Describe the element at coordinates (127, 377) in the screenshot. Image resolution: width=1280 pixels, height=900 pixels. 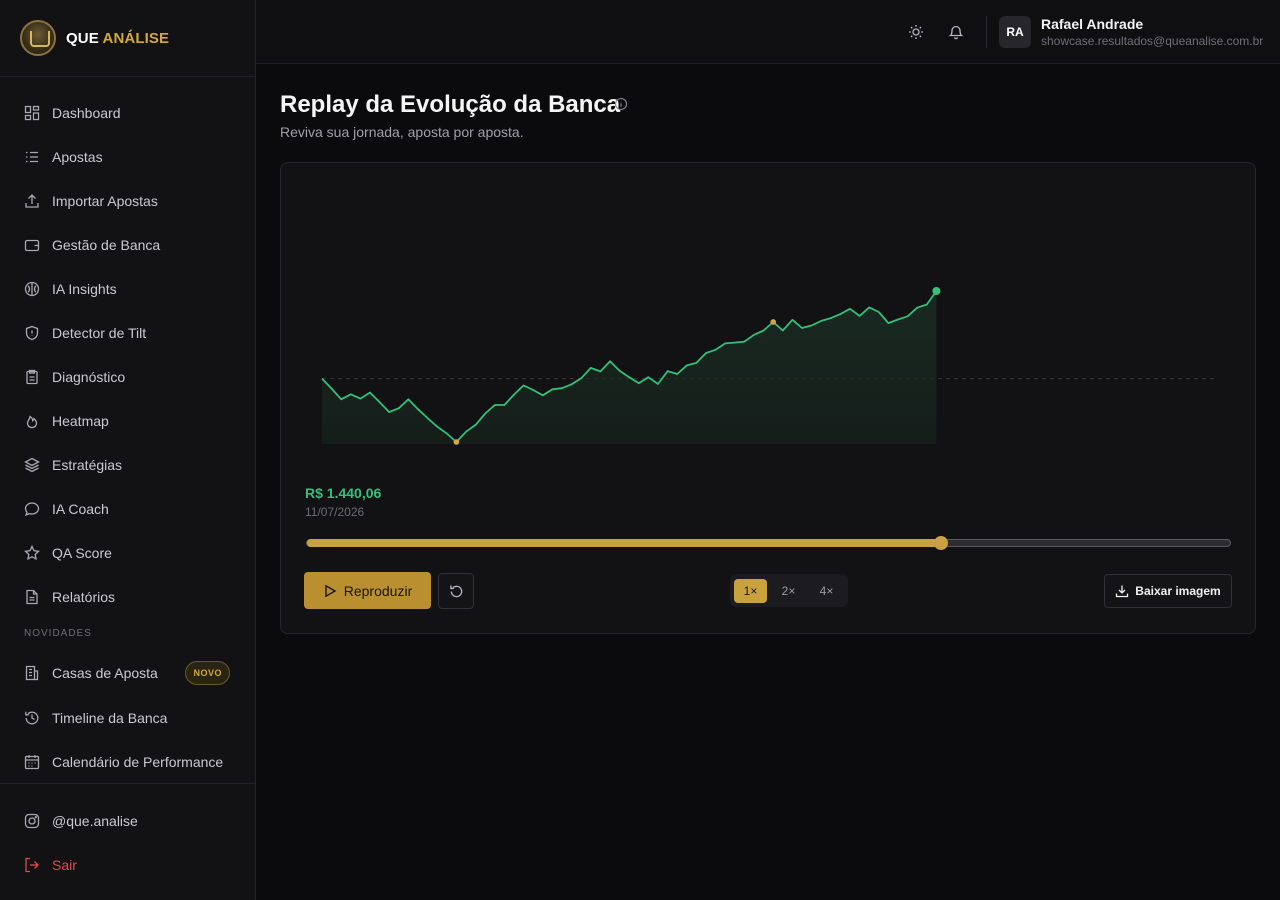
I see `sidebar-item-diagnostico: Diagnóstico` at that location.